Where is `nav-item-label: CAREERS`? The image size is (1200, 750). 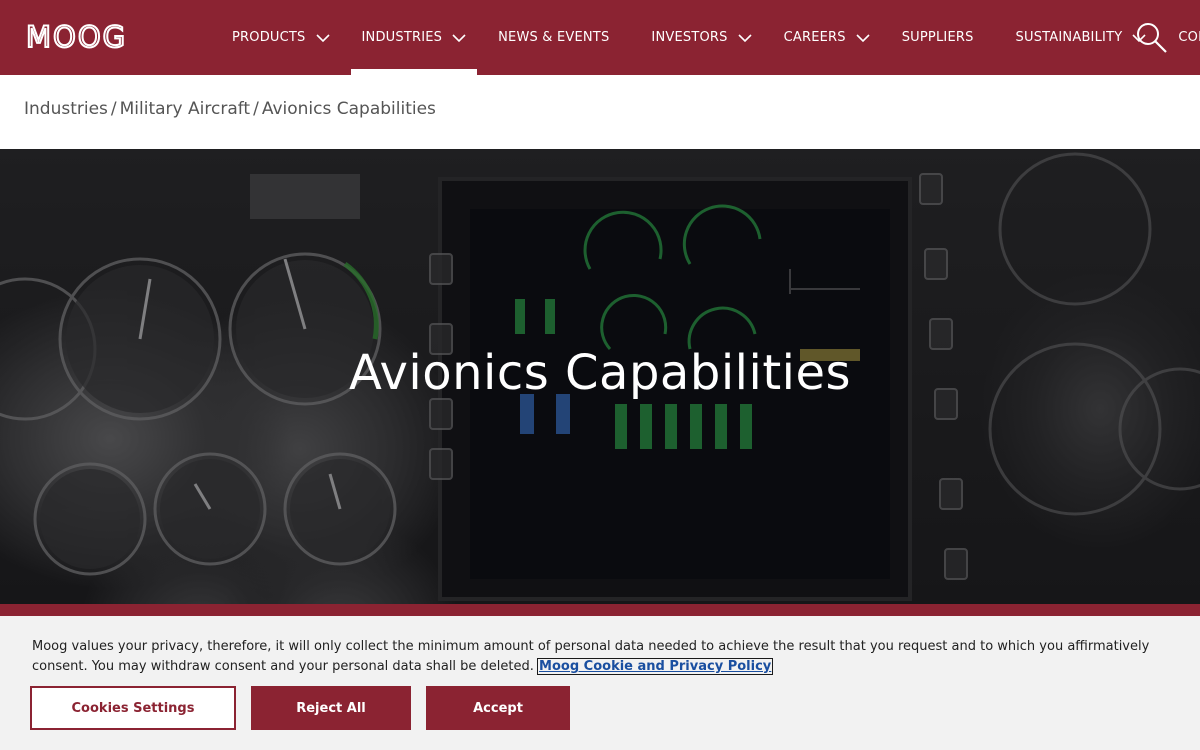 nav-item-label: CAREERS is located at coordinates (814, 37).